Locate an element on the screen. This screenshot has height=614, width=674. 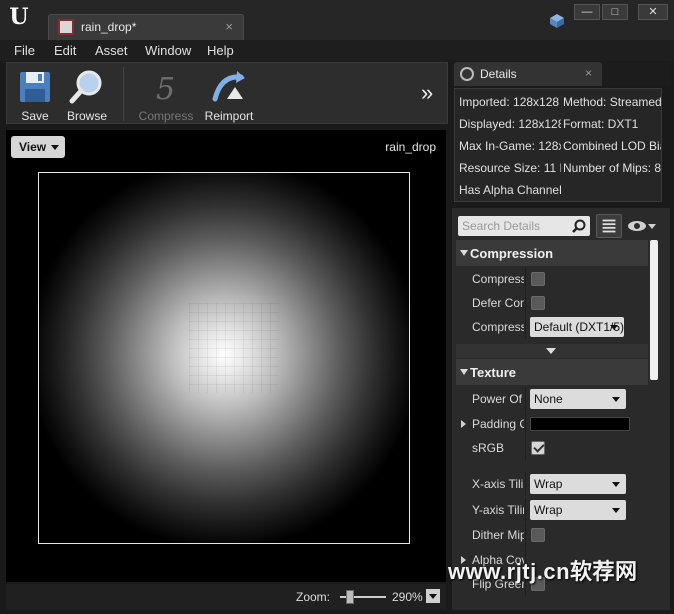
menu-help: Help is located at coordinates (220, 50).